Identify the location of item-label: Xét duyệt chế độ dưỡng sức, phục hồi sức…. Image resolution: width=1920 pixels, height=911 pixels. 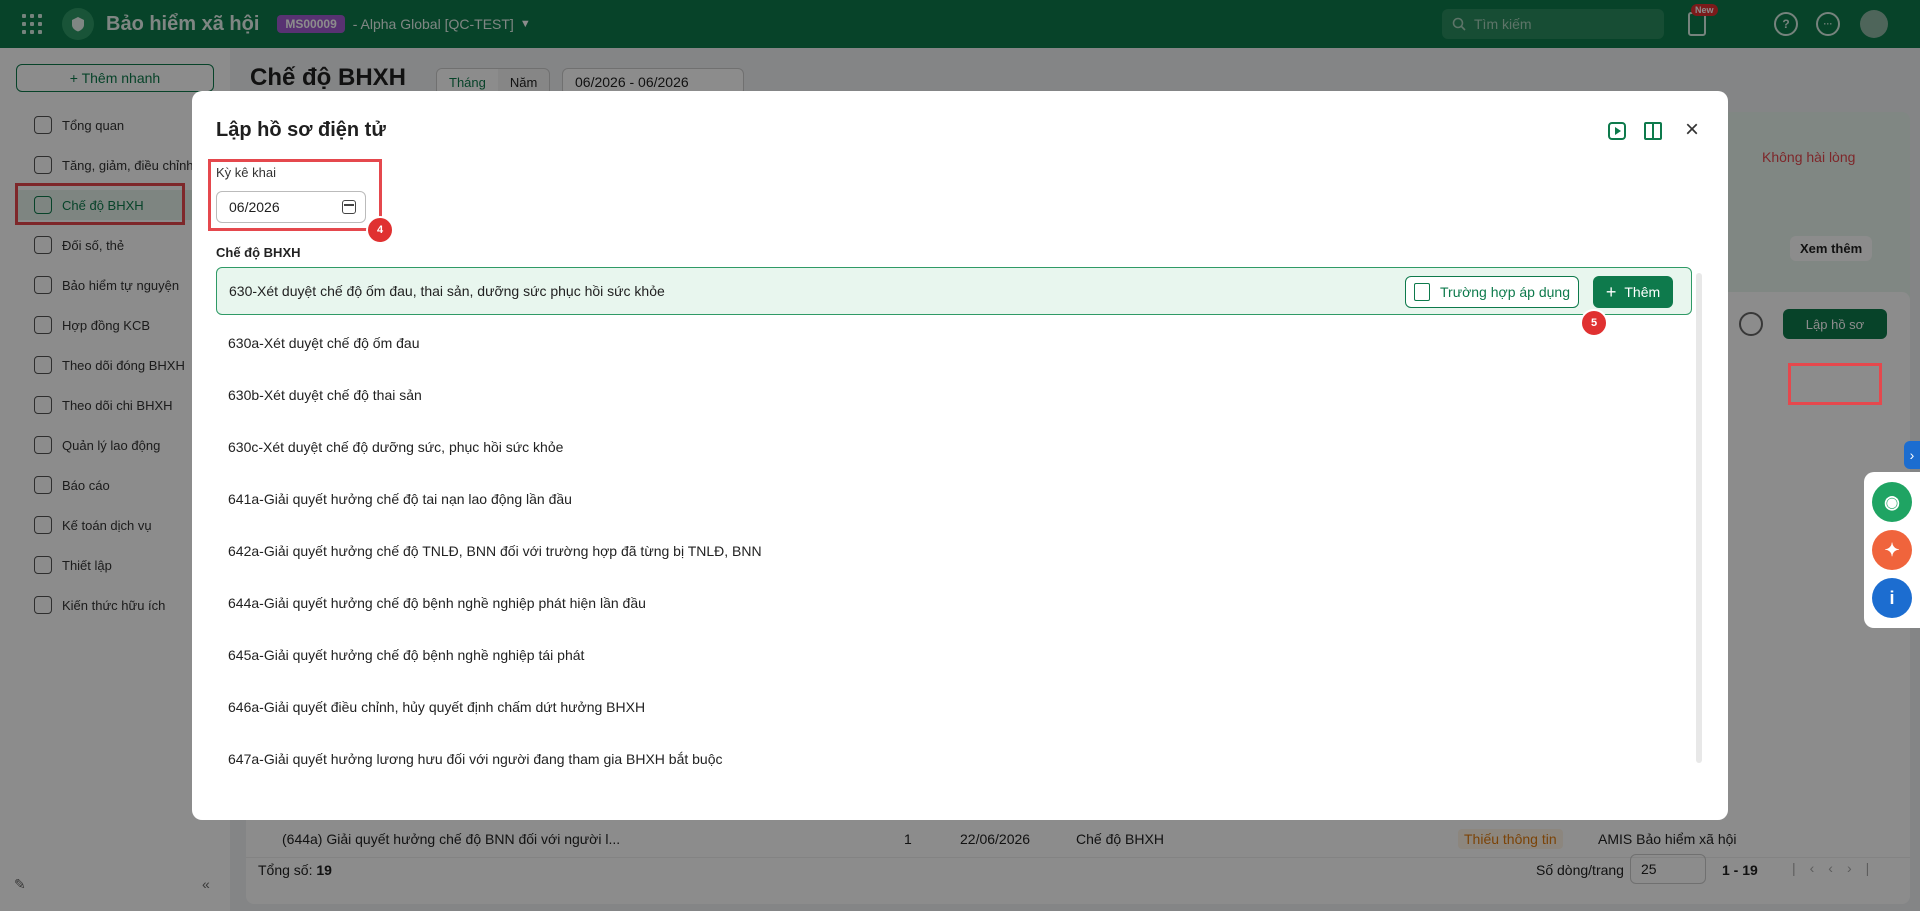
(413, 447).